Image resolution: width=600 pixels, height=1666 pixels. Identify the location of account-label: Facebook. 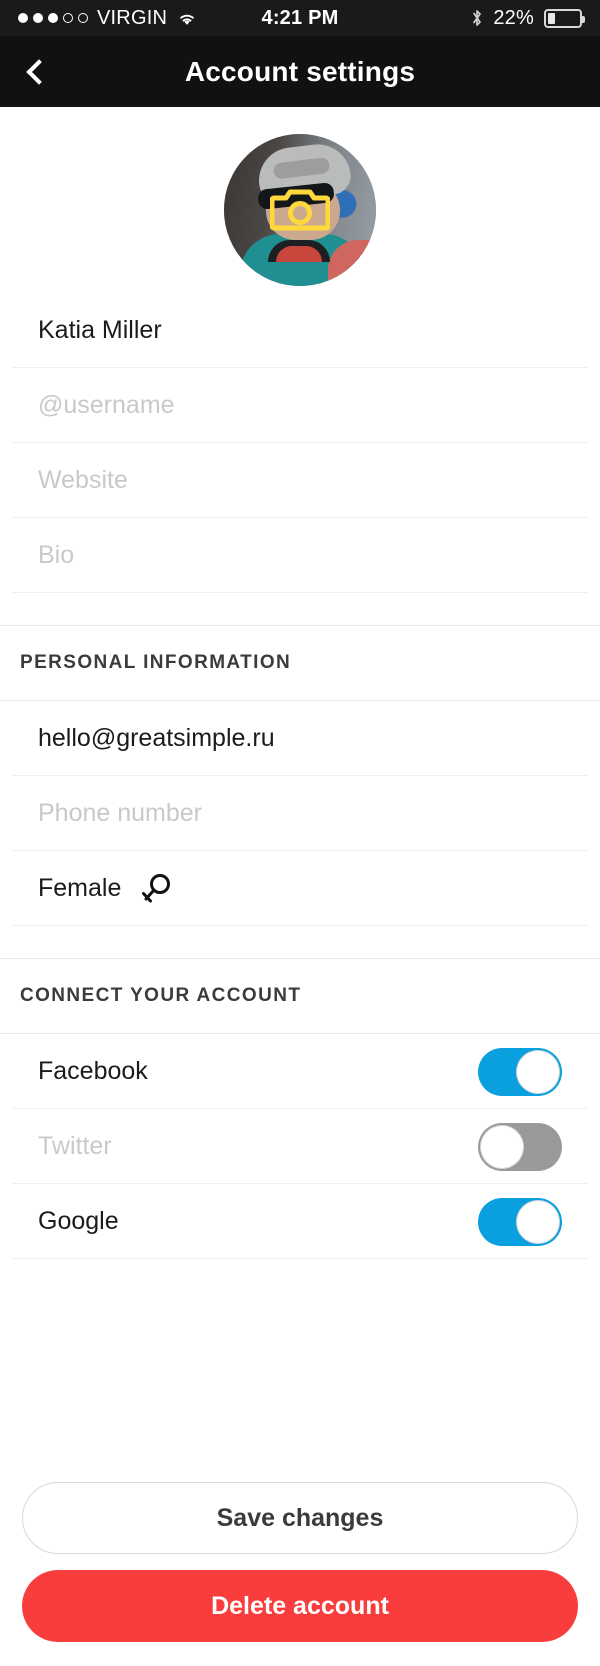
(93, 1071).